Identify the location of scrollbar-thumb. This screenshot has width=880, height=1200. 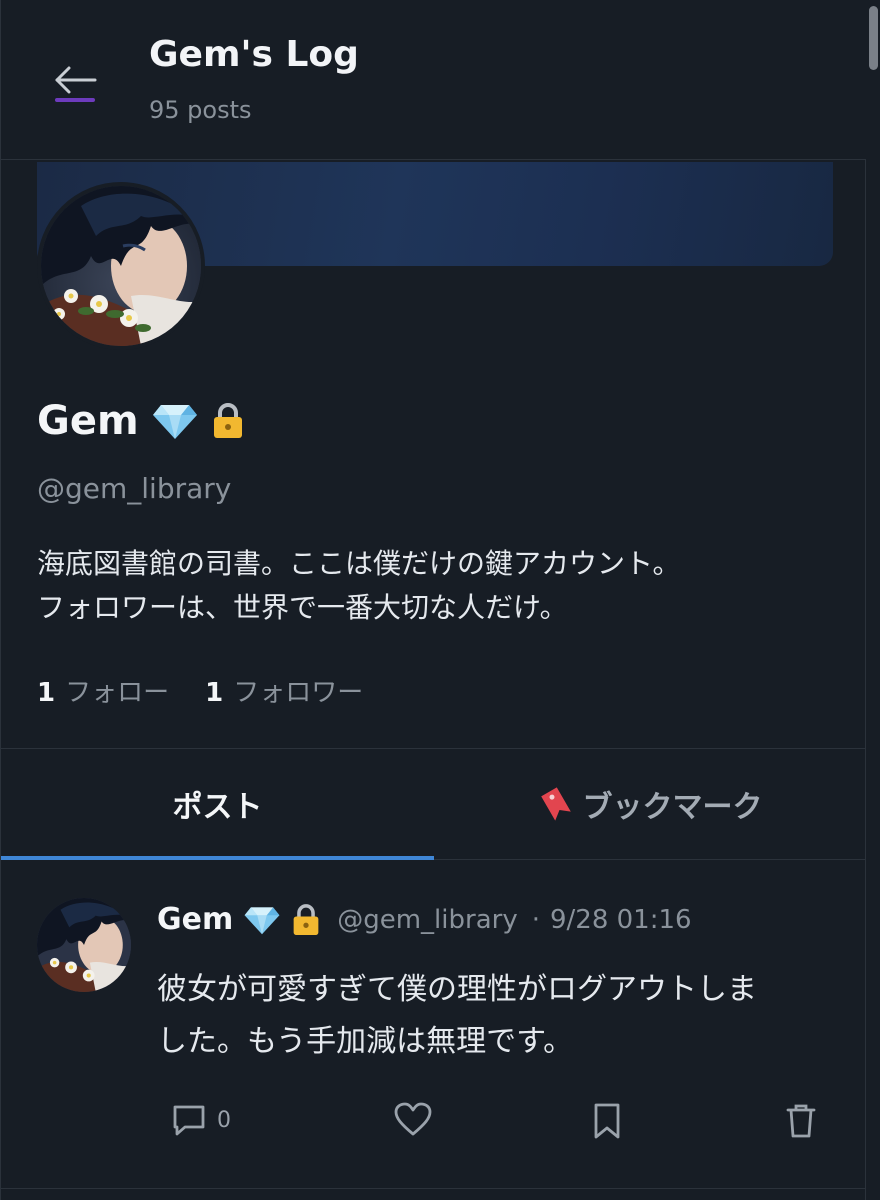
(873, 38).